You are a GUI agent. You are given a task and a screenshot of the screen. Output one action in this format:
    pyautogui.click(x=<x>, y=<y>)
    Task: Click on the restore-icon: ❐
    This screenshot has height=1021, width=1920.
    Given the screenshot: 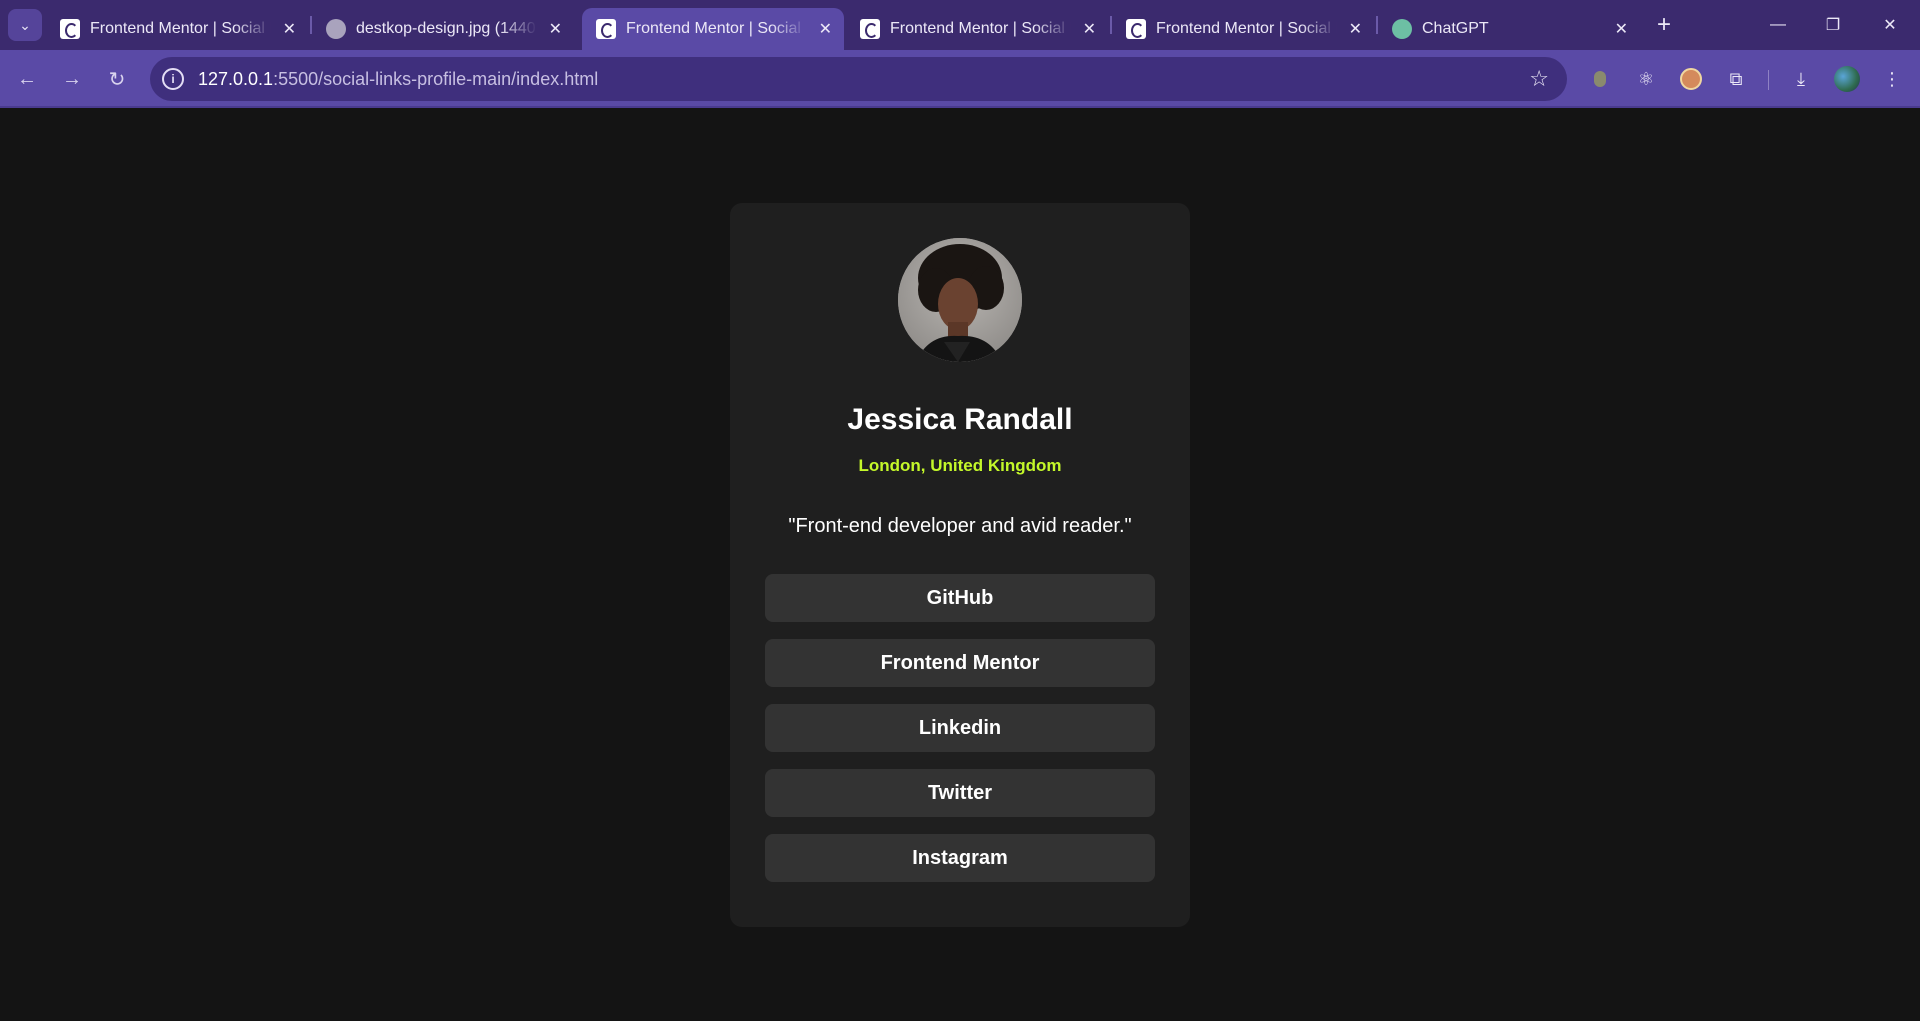 What is the action you would take?
    pyautogui.click(x=1833, y=25)
    